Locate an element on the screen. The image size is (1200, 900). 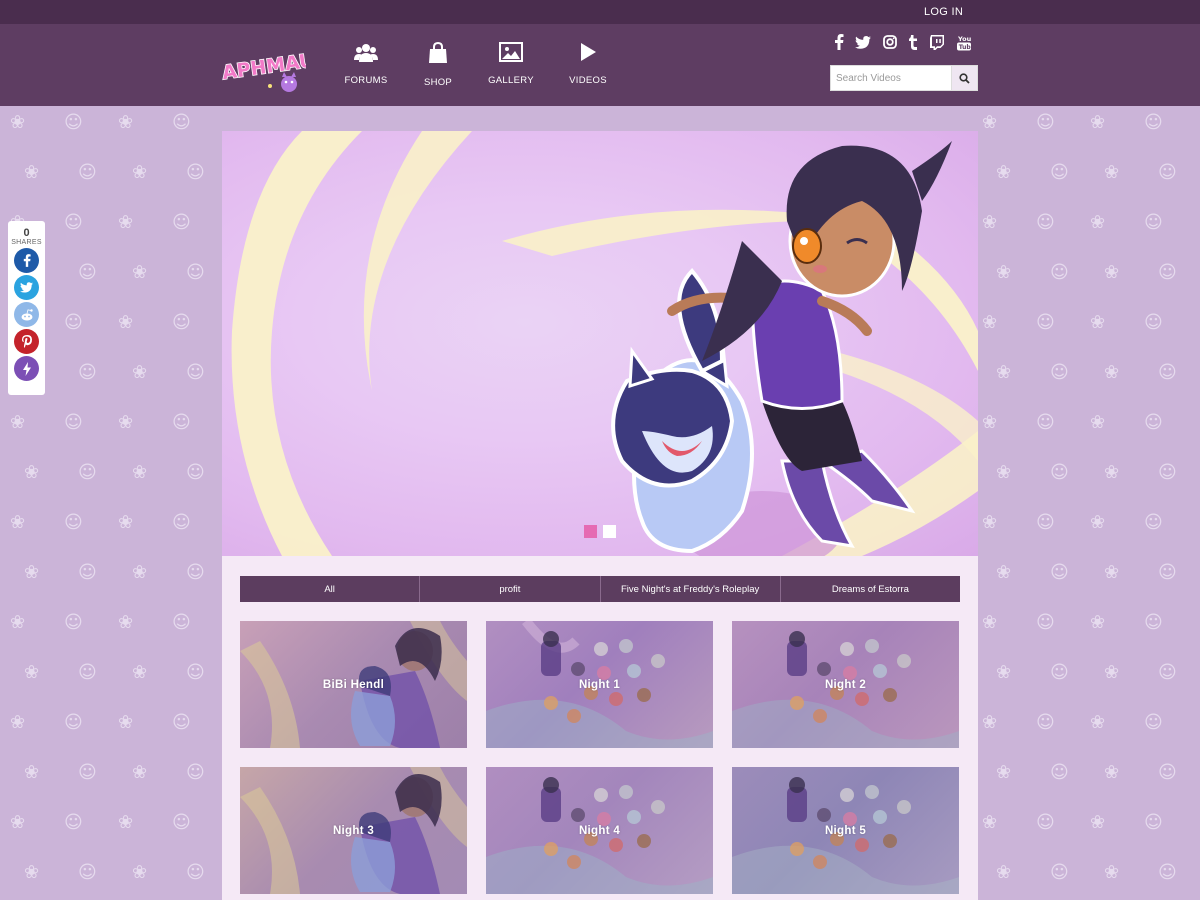
search-button is located at coordinates (964, 78).